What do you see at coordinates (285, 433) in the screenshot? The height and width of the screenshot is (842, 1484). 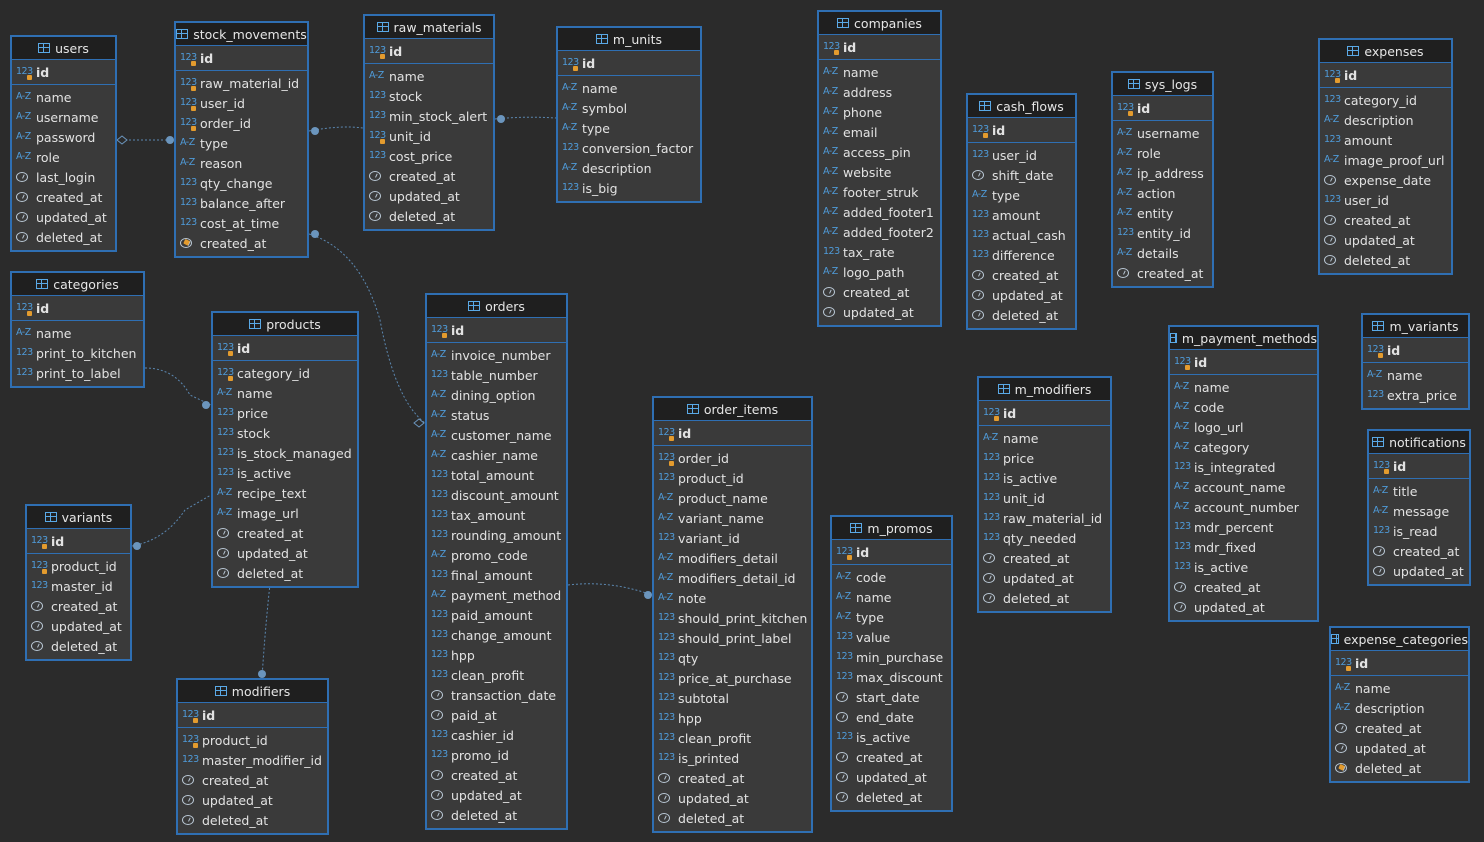 I see `column-row: 123 stock` at bounding box center [285, 433].